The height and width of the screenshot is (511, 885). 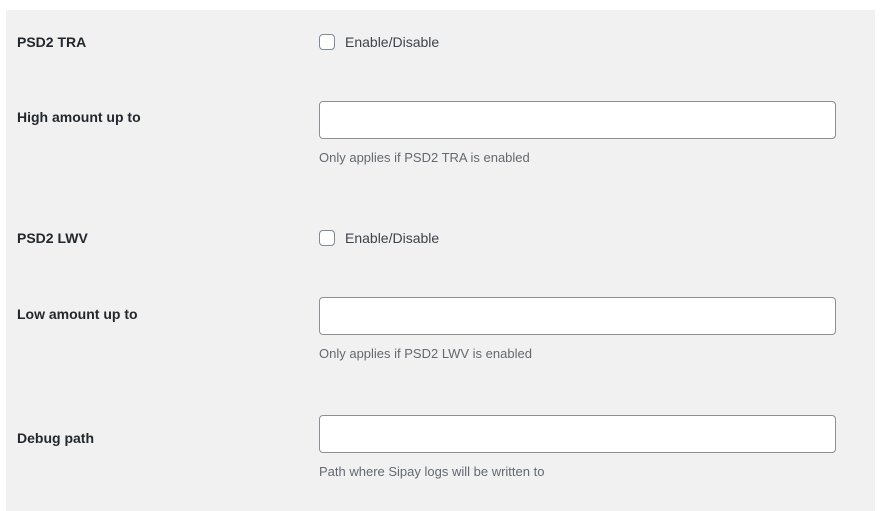 What do you see at coordinates (424, 157) in the screenshot?
I see `high-amount-description: Only applies if PSD2 TRA is enabled` at bounding box center [424, 157].